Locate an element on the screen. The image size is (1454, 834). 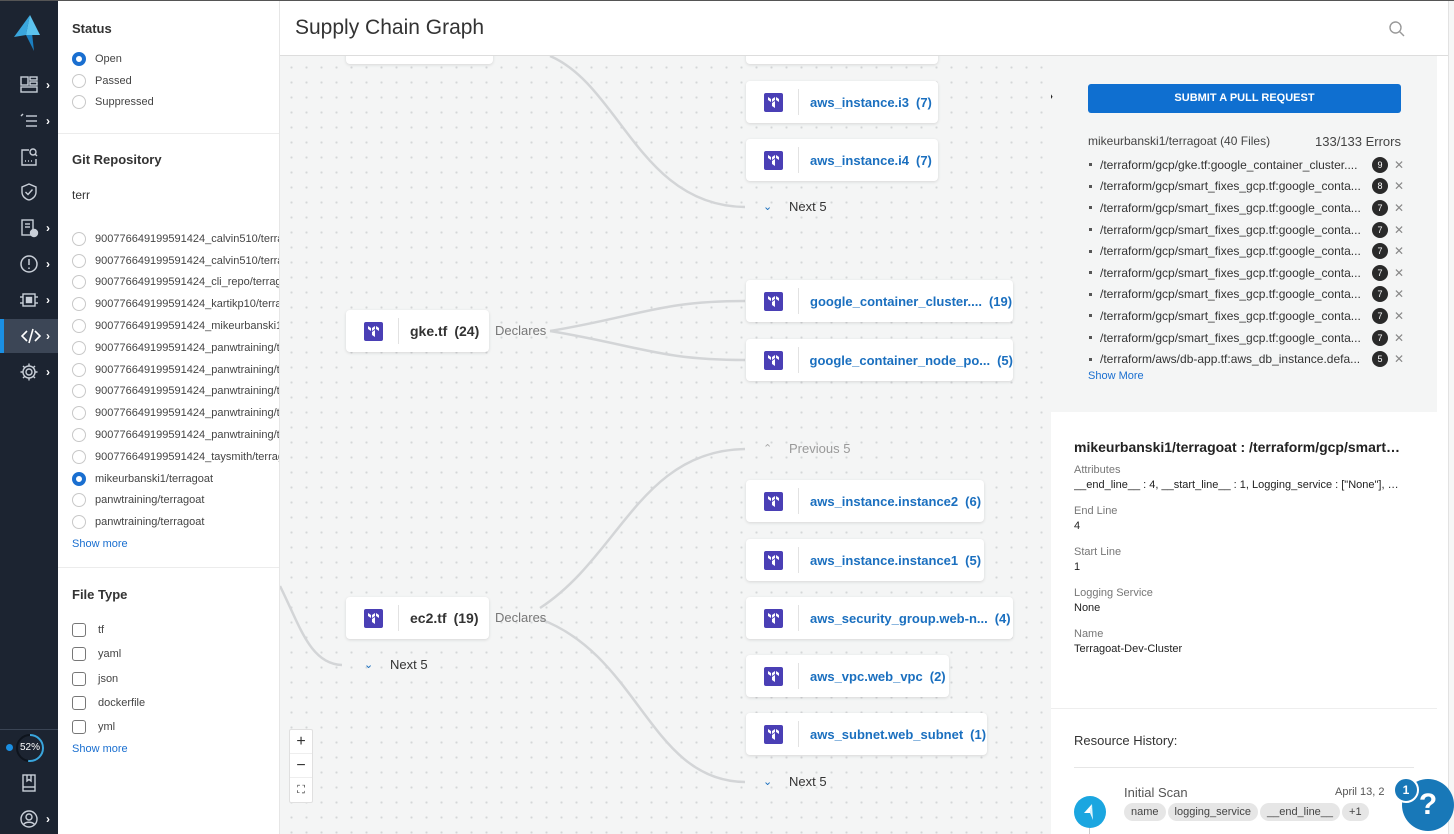
repository-option: 900776649199591424_taysmith/terragoat is located at coordinates (175, 457).